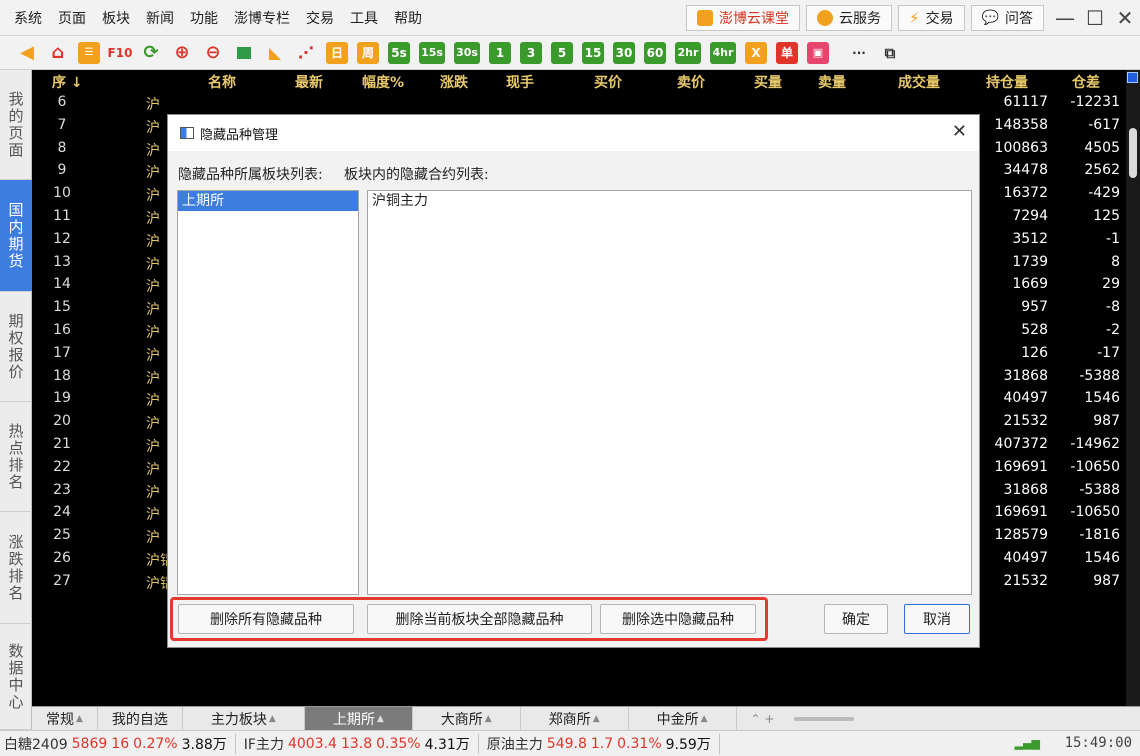  What do you see at coordinates (67, 82) in the screenshot?
I see `col-header-no: 序 ↓` at bounding box center [67, 82].